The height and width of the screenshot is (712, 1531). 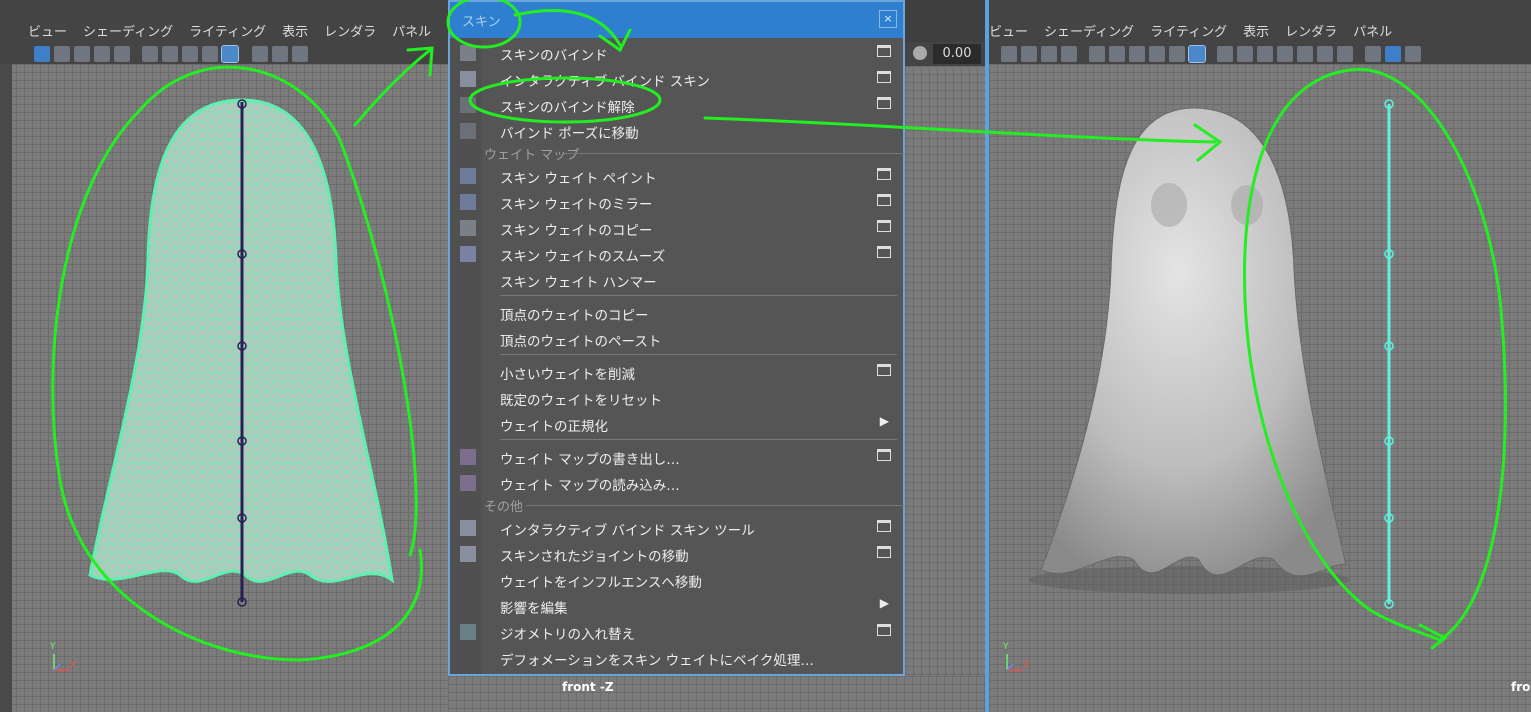 What do you see at coordinates (468, 483) in the screenshot?
I see `import-map-icon` at bounding box center [468, 483].